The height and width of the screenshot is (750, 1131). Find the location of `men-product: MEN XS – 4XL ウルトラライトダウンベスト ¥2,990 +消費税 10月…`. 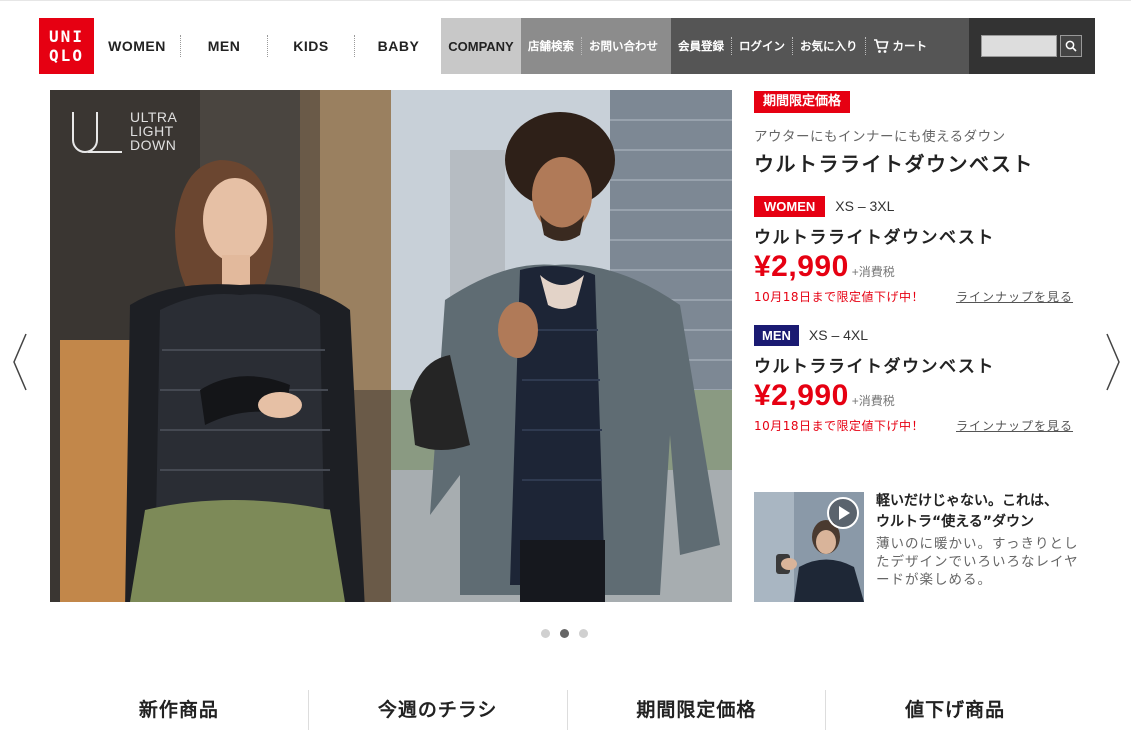

men-product: MEN XS – 4XL ウルトラライトダウンベスト ¥2,990 +消費税 10月… is located at coordinates (924, 379).